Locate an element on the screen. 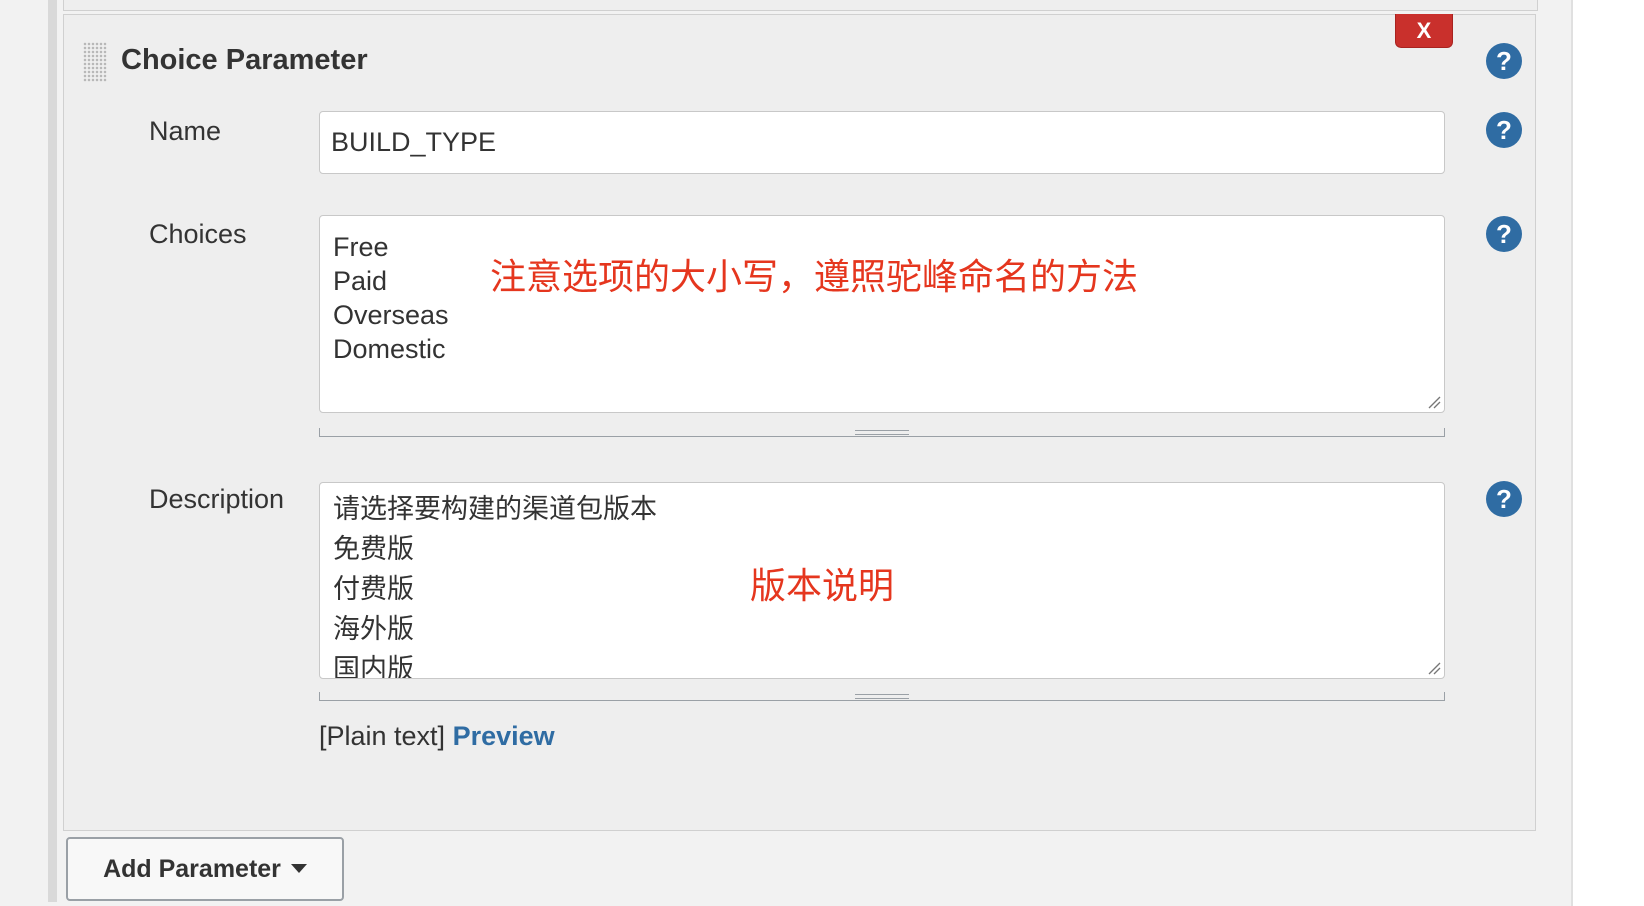 The image size is (1644, 906). help-icon-choices: ? is located at coordinates (1504, 234).